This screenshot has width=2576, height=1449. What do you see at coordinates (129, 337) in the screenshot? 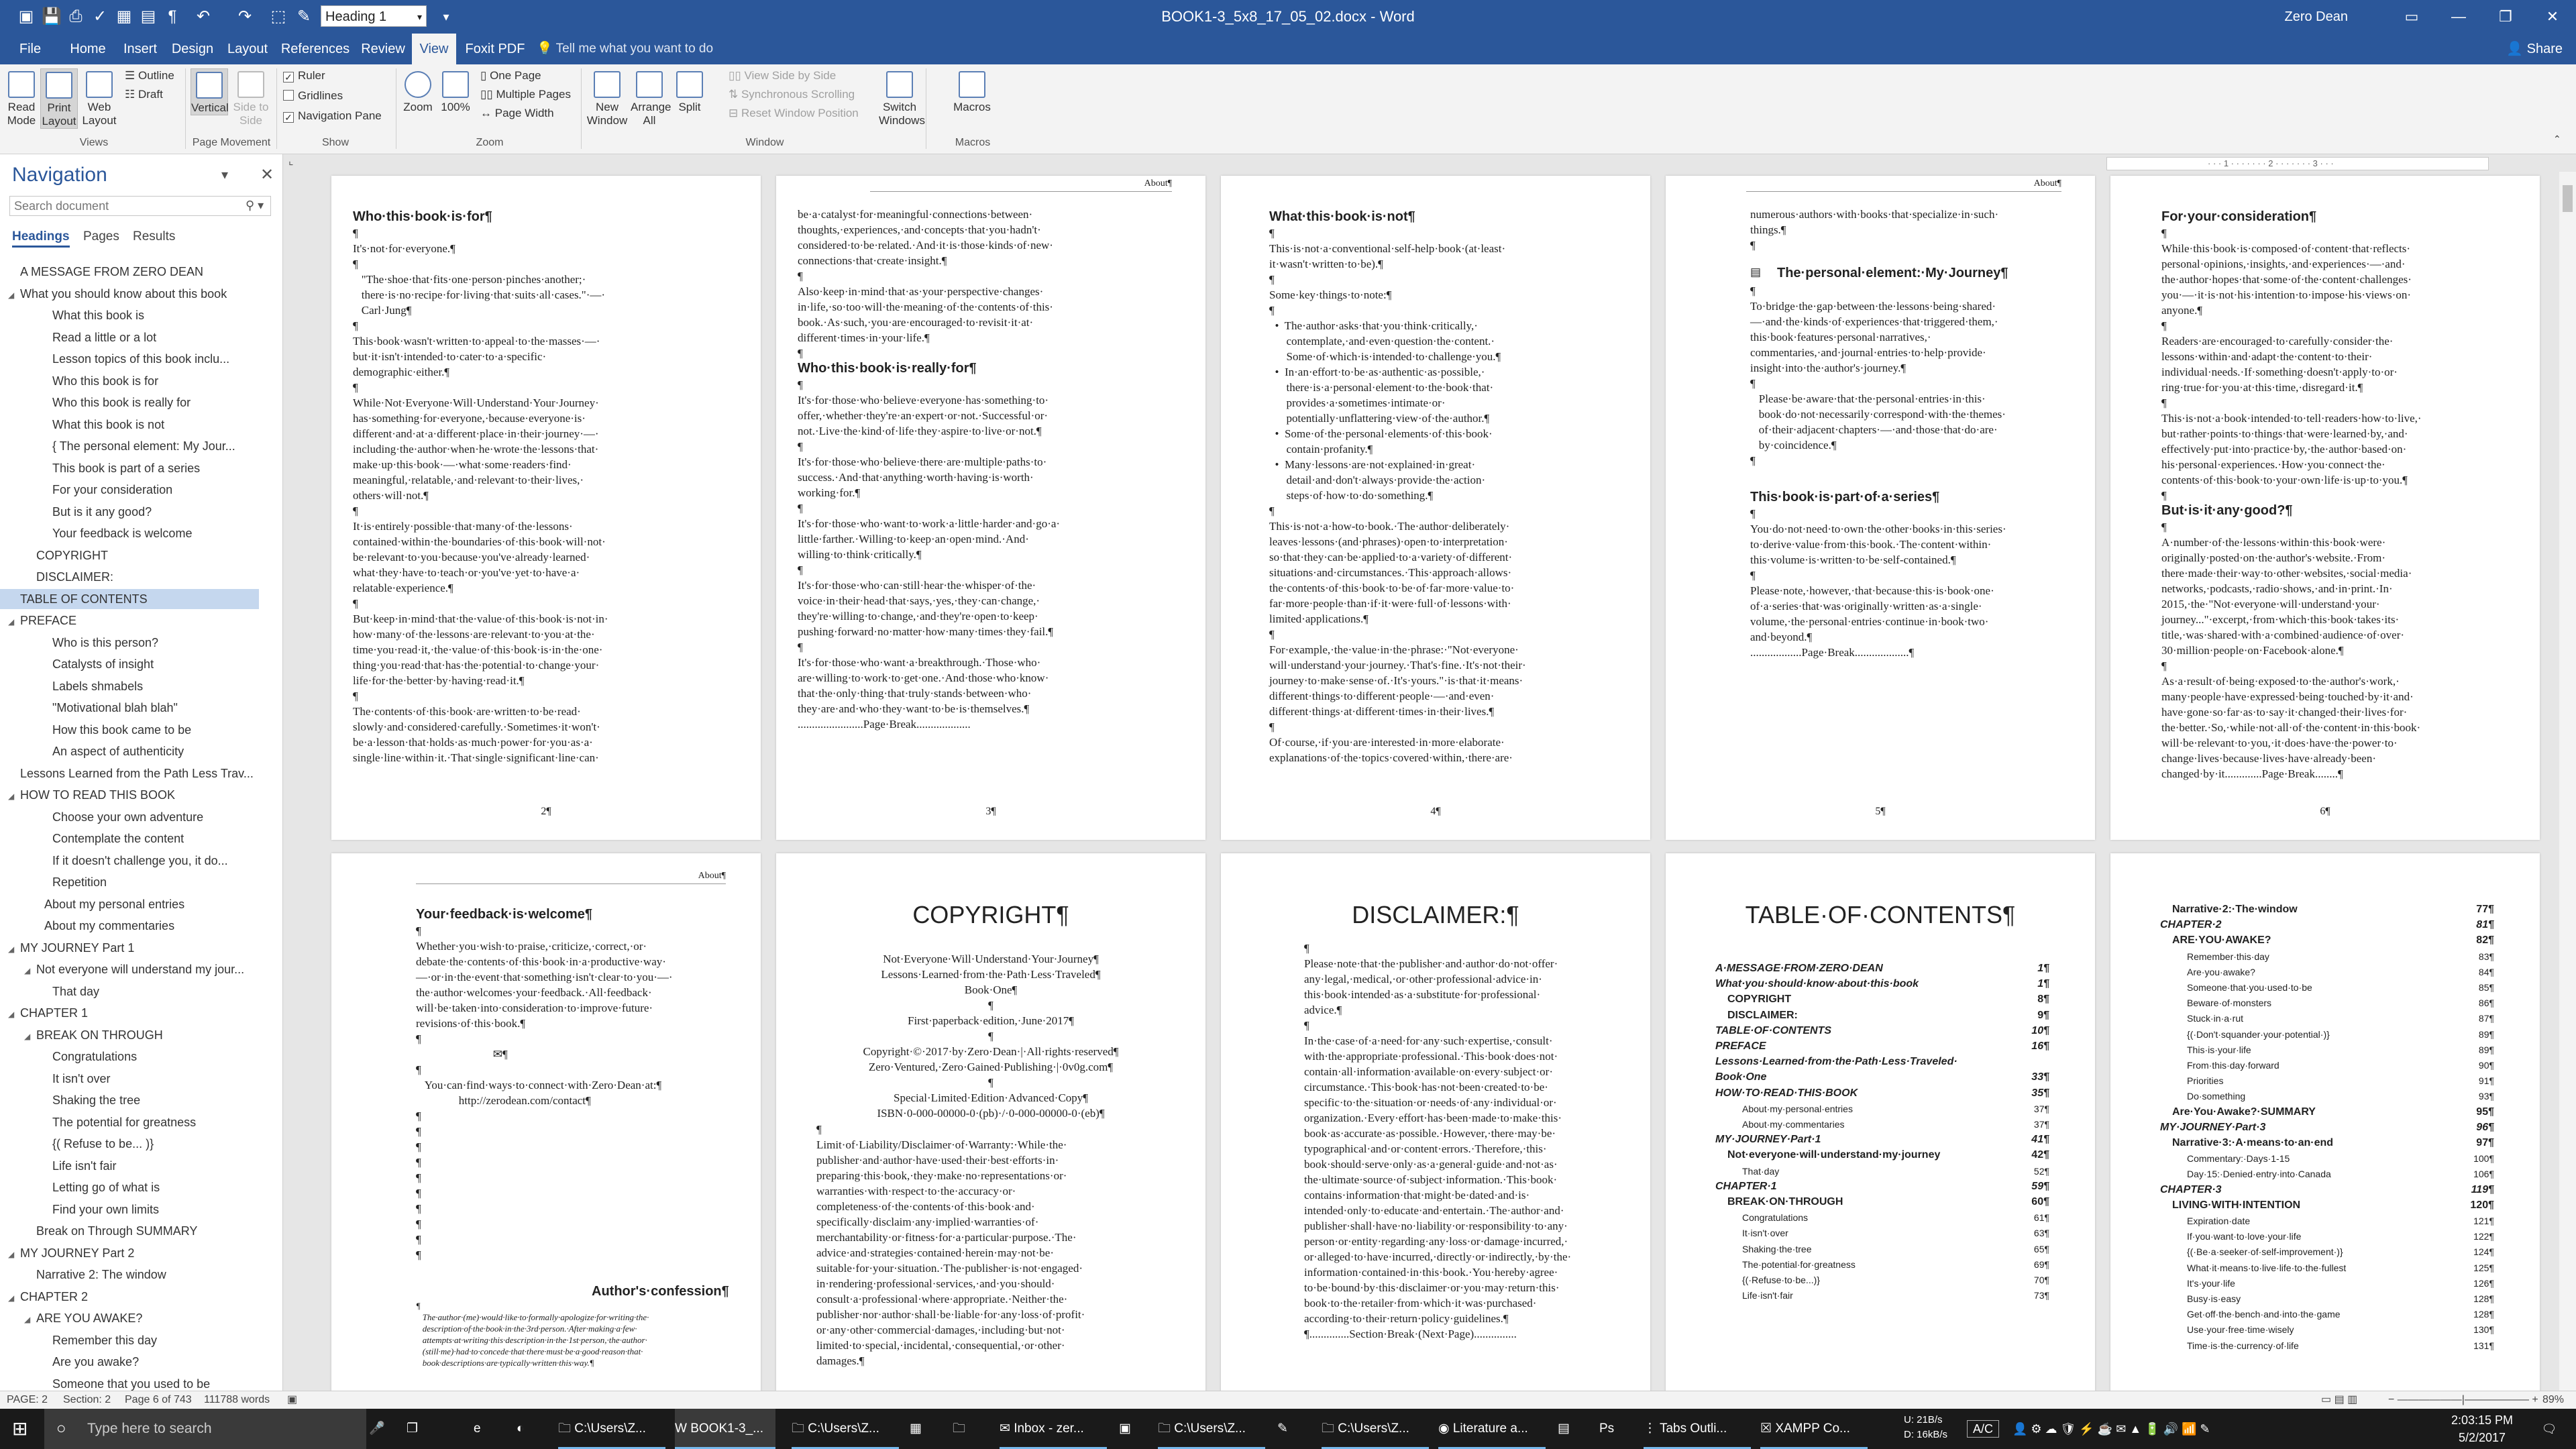
I see `nav-heading-item: Read a little or a lot` at bounding box center [129, 337].